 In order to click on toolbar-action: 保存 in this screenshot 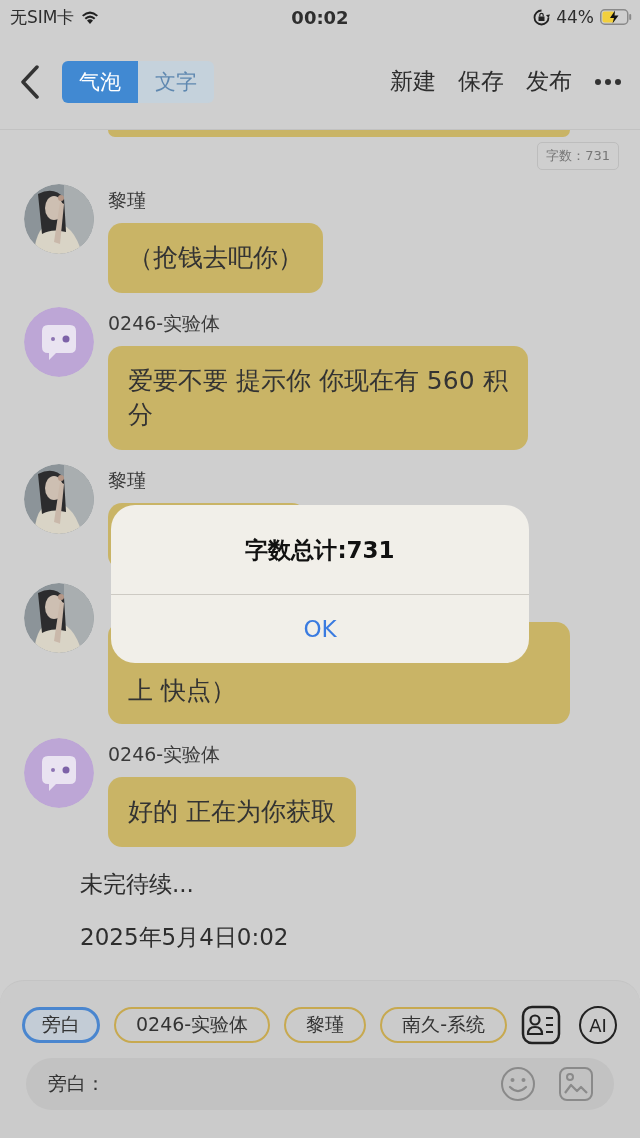, I will do `click(481, 81)`.